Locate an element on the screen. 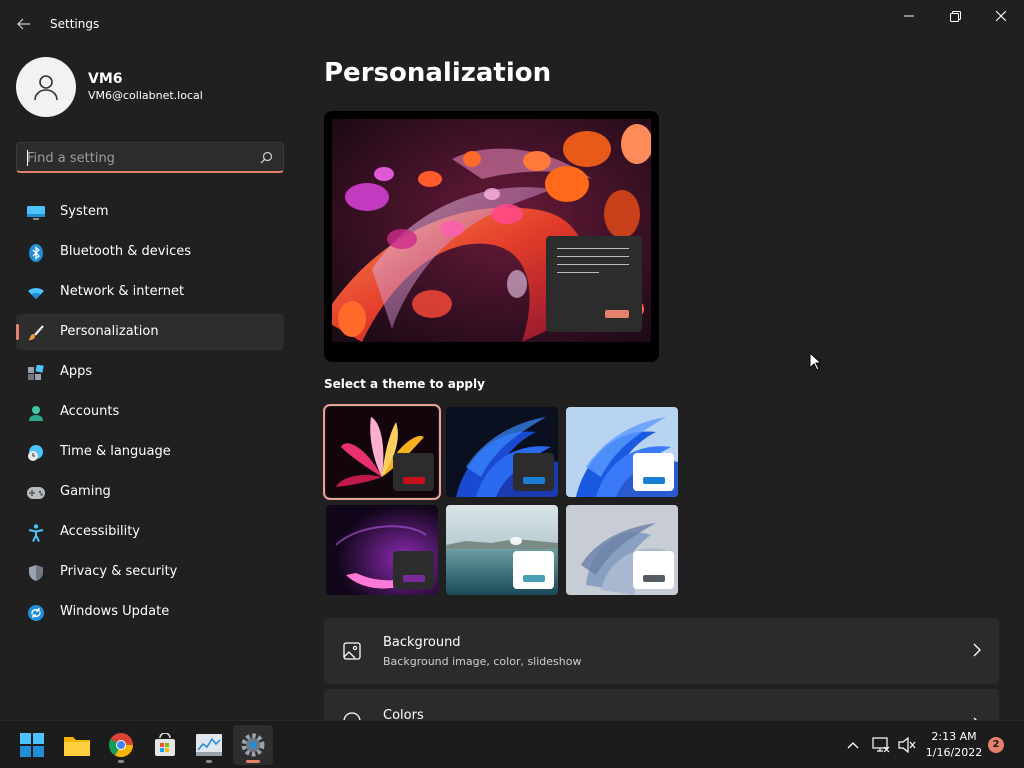 The width and height of the screenshot is (1024, 768). windows-logo-icon is located at coordinates (32, 745).